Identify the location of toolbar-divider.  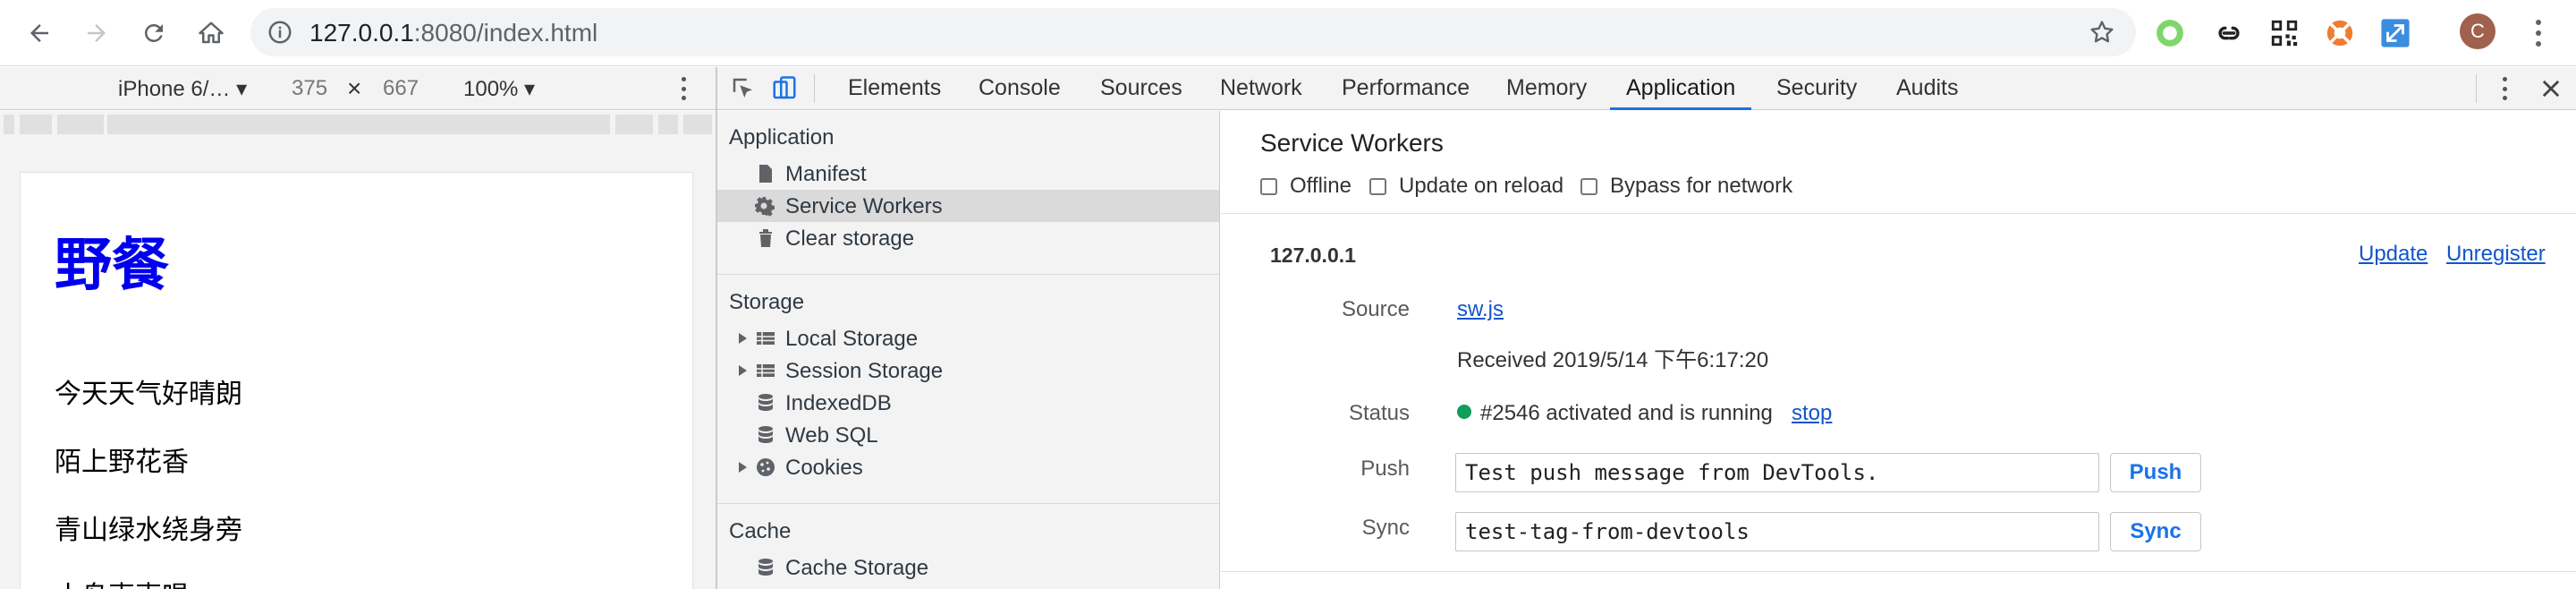
(814, 89).